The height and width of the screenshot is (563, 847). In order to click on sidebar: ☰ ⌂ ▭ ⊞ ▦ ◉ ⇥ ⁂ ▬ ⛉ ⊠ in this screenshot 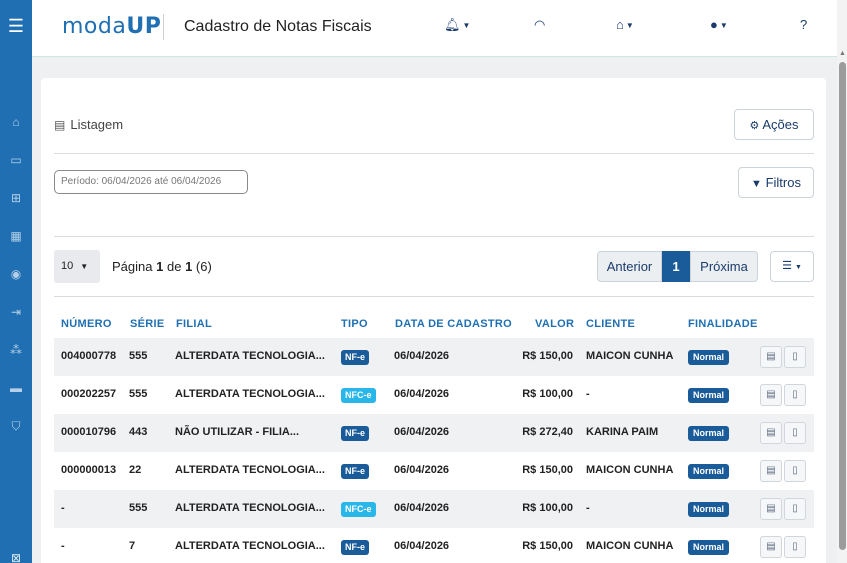, I will do `click(16, 281)`.